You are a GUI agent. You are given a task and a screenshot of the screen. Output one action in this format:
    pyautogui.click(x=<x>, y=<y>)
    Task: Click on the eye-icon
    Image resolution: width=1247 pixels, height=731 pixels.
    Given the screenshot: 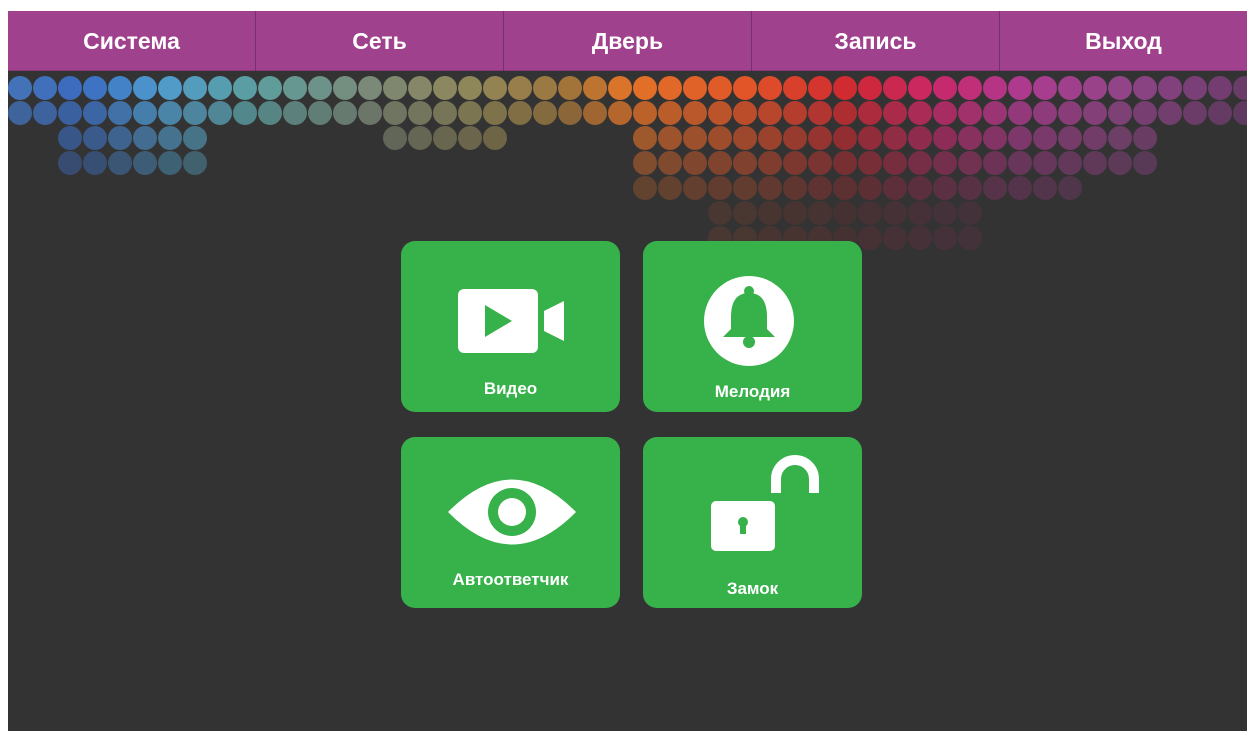 What is the action you would take?
    pyautogui.click(x=512, y=512)
    